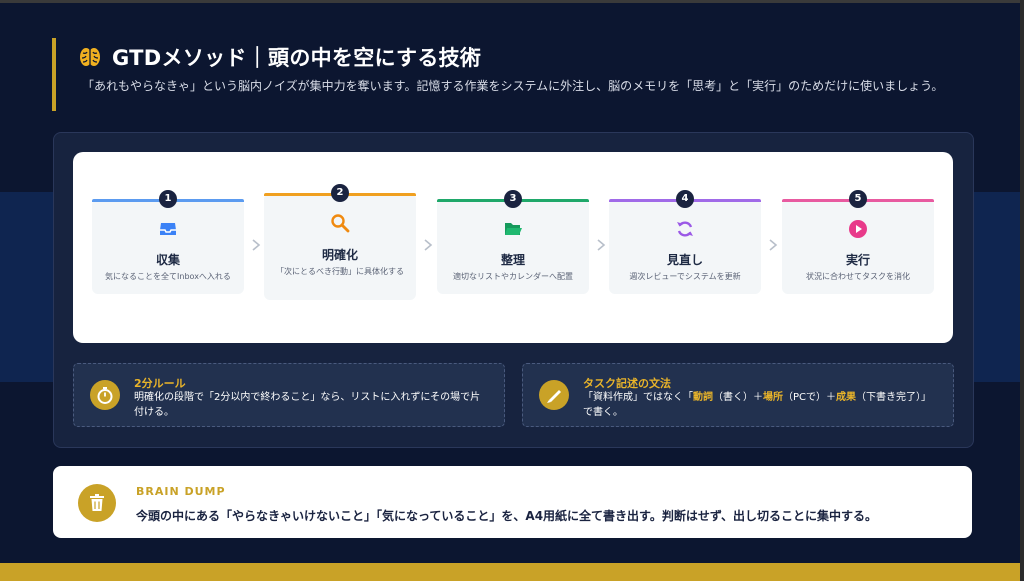 This screenshot has width=1024, height=581. What do you see at coordinates (181, 491) in the screenshot?
I see `brain-dump-title: BRAIN DUMP` at bounding box center [181, 491].